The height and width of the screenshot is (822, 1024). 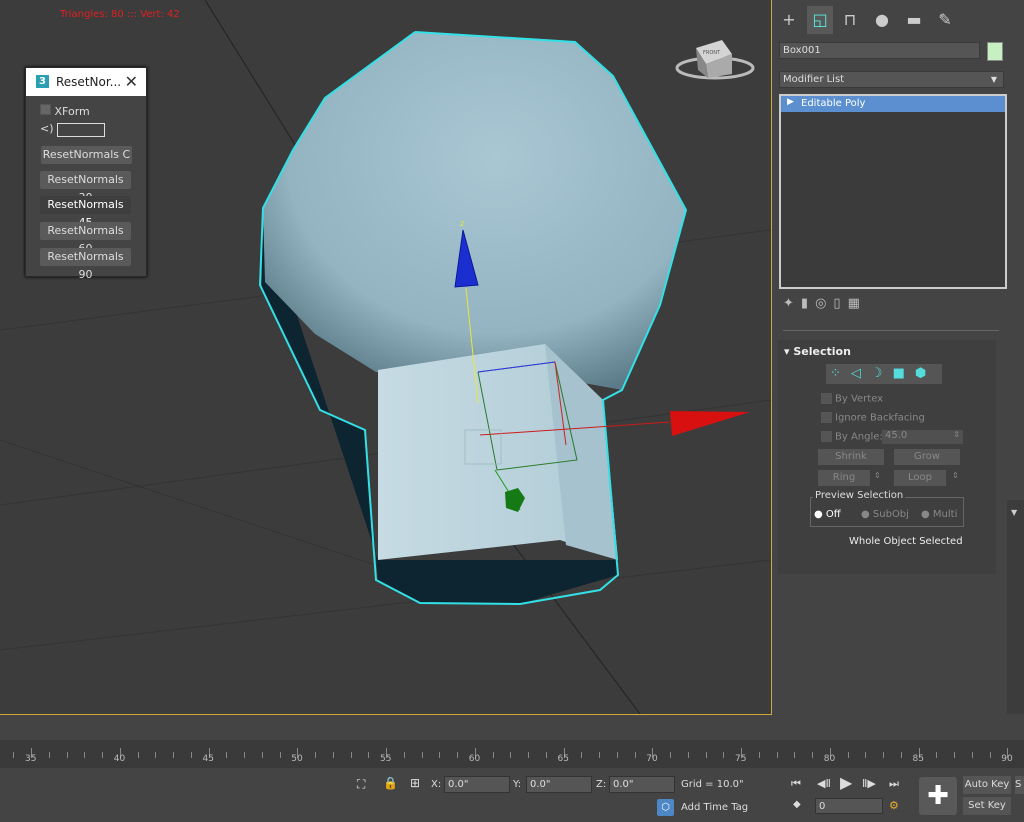 What do you see at coordinates (458, 784) in the screenshot?
I see `x-value: 0.0"` at bounding box center [458, 784].